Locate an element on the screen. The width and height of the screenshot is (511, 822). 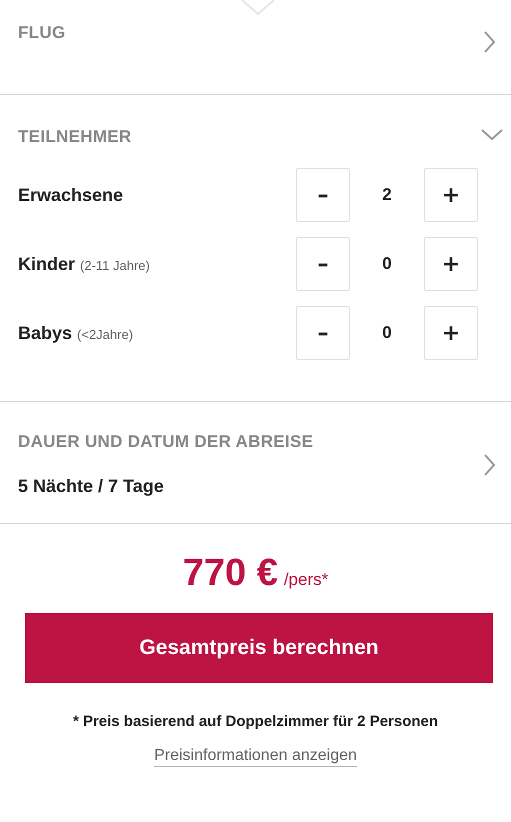
count-value: 2 is located at coordinates (387, 195).